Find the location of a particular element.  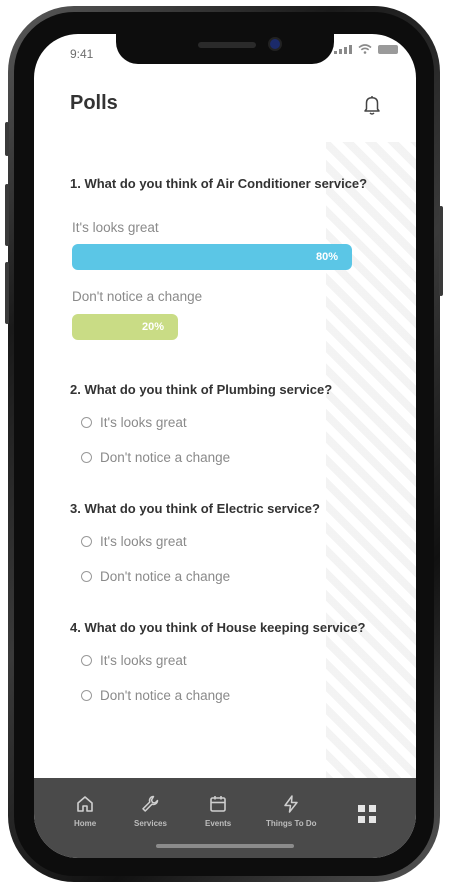

wrench-icon is located at coordinates (150, 803).